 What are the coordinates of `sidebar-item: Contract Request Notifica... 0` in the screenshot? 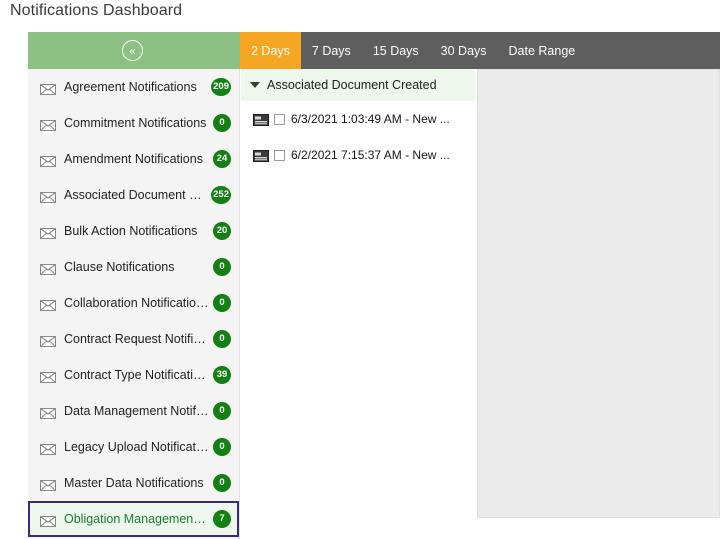 It's located at (133, 339).